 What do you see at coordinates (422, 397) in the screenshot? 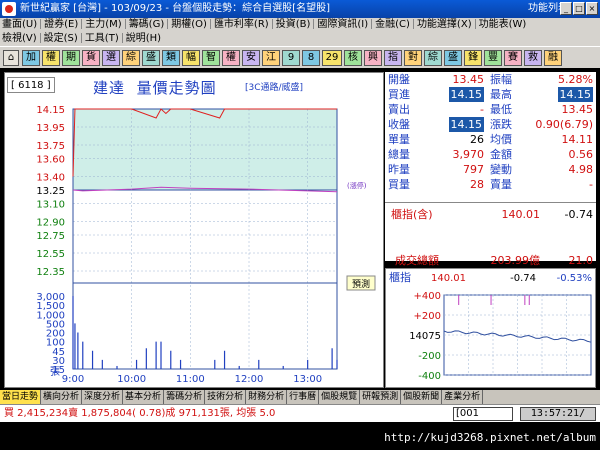
I see `tab-10: 個股新聞` at bounding box center [422, 397].